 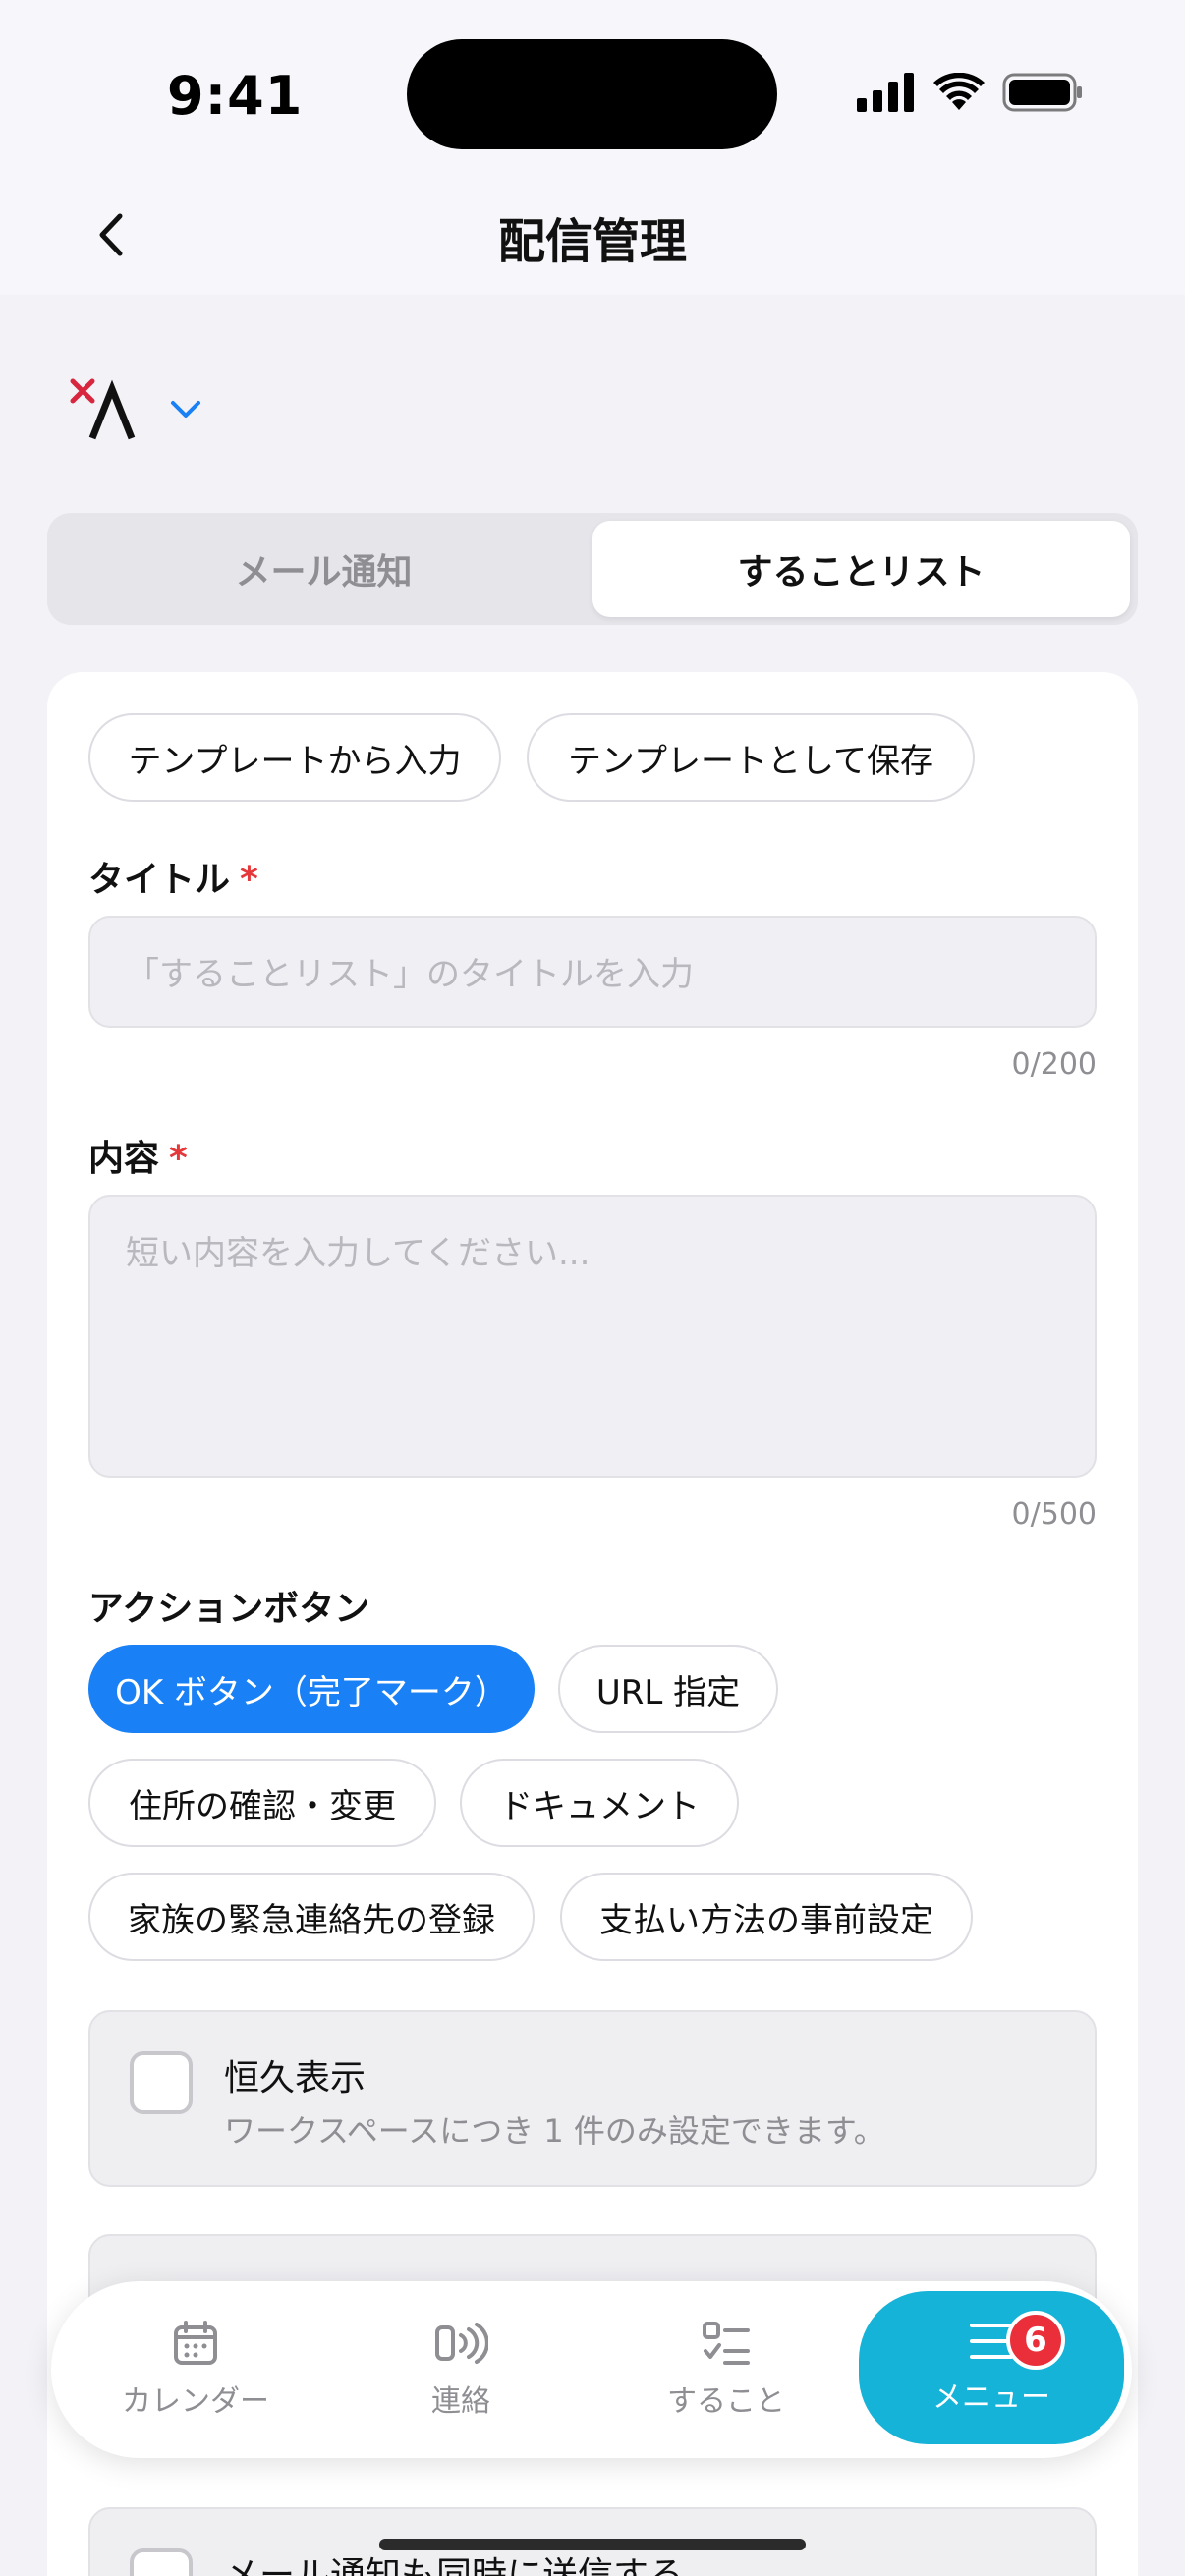 What do you see at coordinates (959, 91) in the screenshot?
I see `wifi-icon` at bounding box center [959, 91].